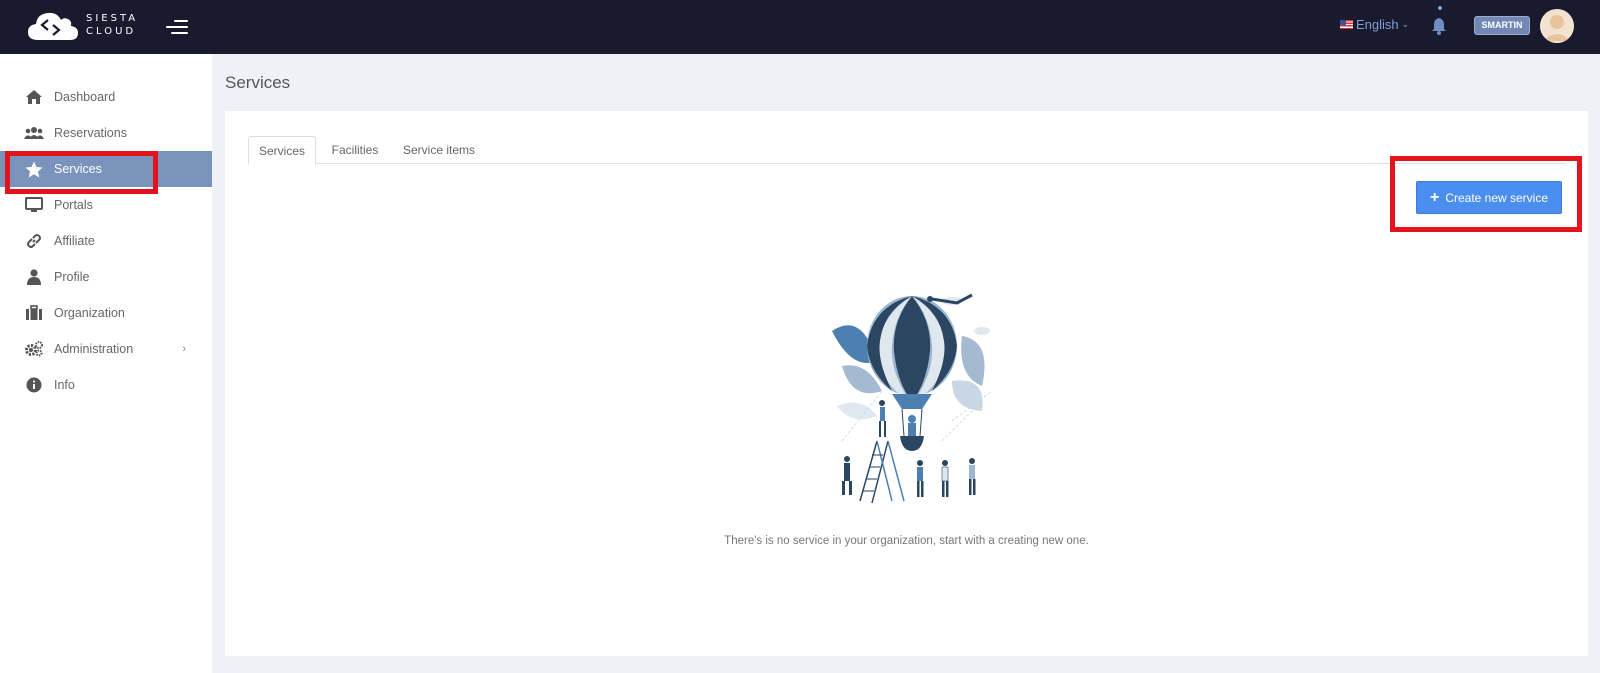 The height and width of the screenshot is (673, 1600). What do you see at coordinates (106, 241) in the screenshot?
I see `sidebar-item-affiliate: Affiliate` at bounding box center [106, 241].